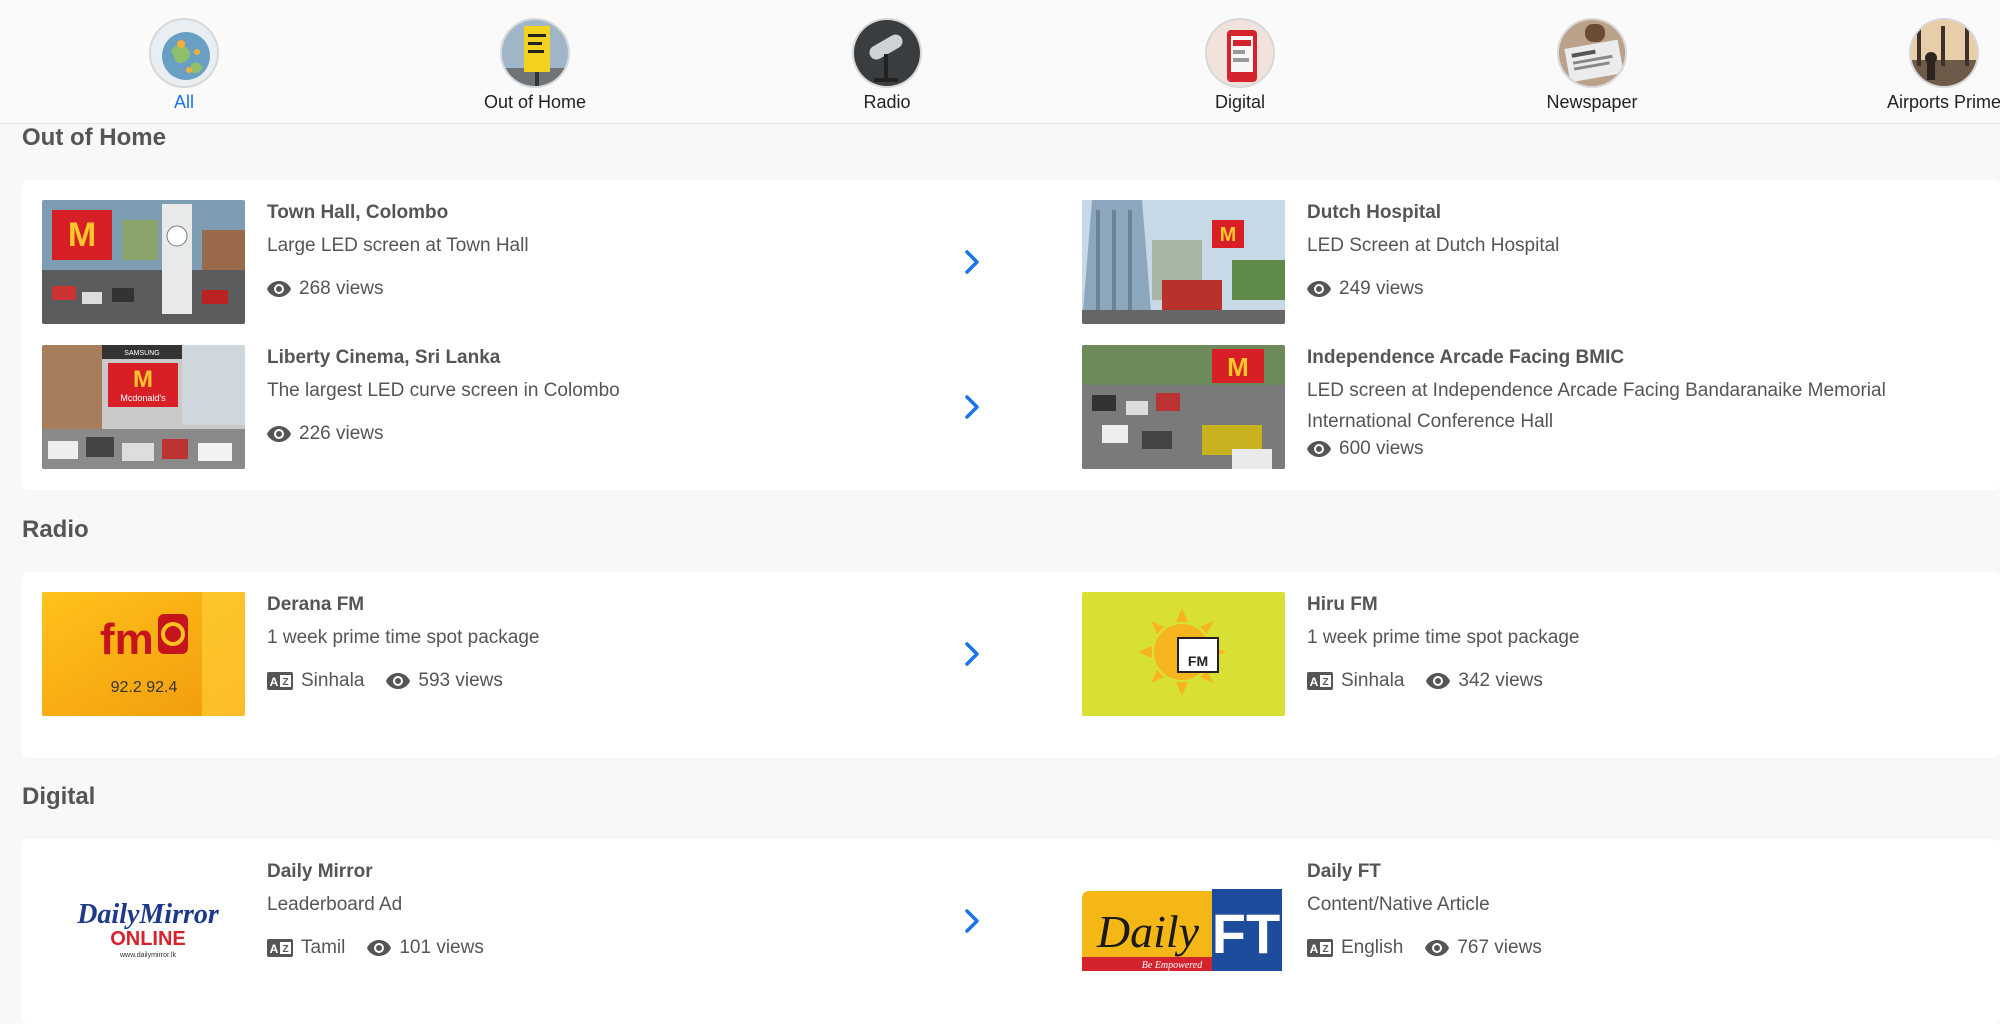  Describe the element at coordinates (1342, 605) in the screenshot. I see `listing-title: Hiru FM` at that location.